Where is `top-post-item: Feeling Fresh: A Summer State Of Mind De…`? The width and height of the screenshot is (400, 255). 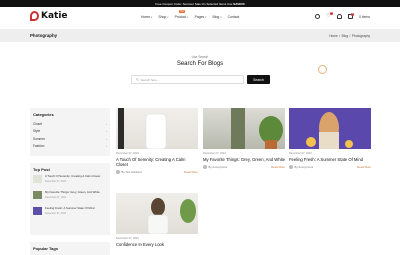 top-post-item: Feeling Fresh: A Summer State Of Mind De… is located at coordinates (70, 214).